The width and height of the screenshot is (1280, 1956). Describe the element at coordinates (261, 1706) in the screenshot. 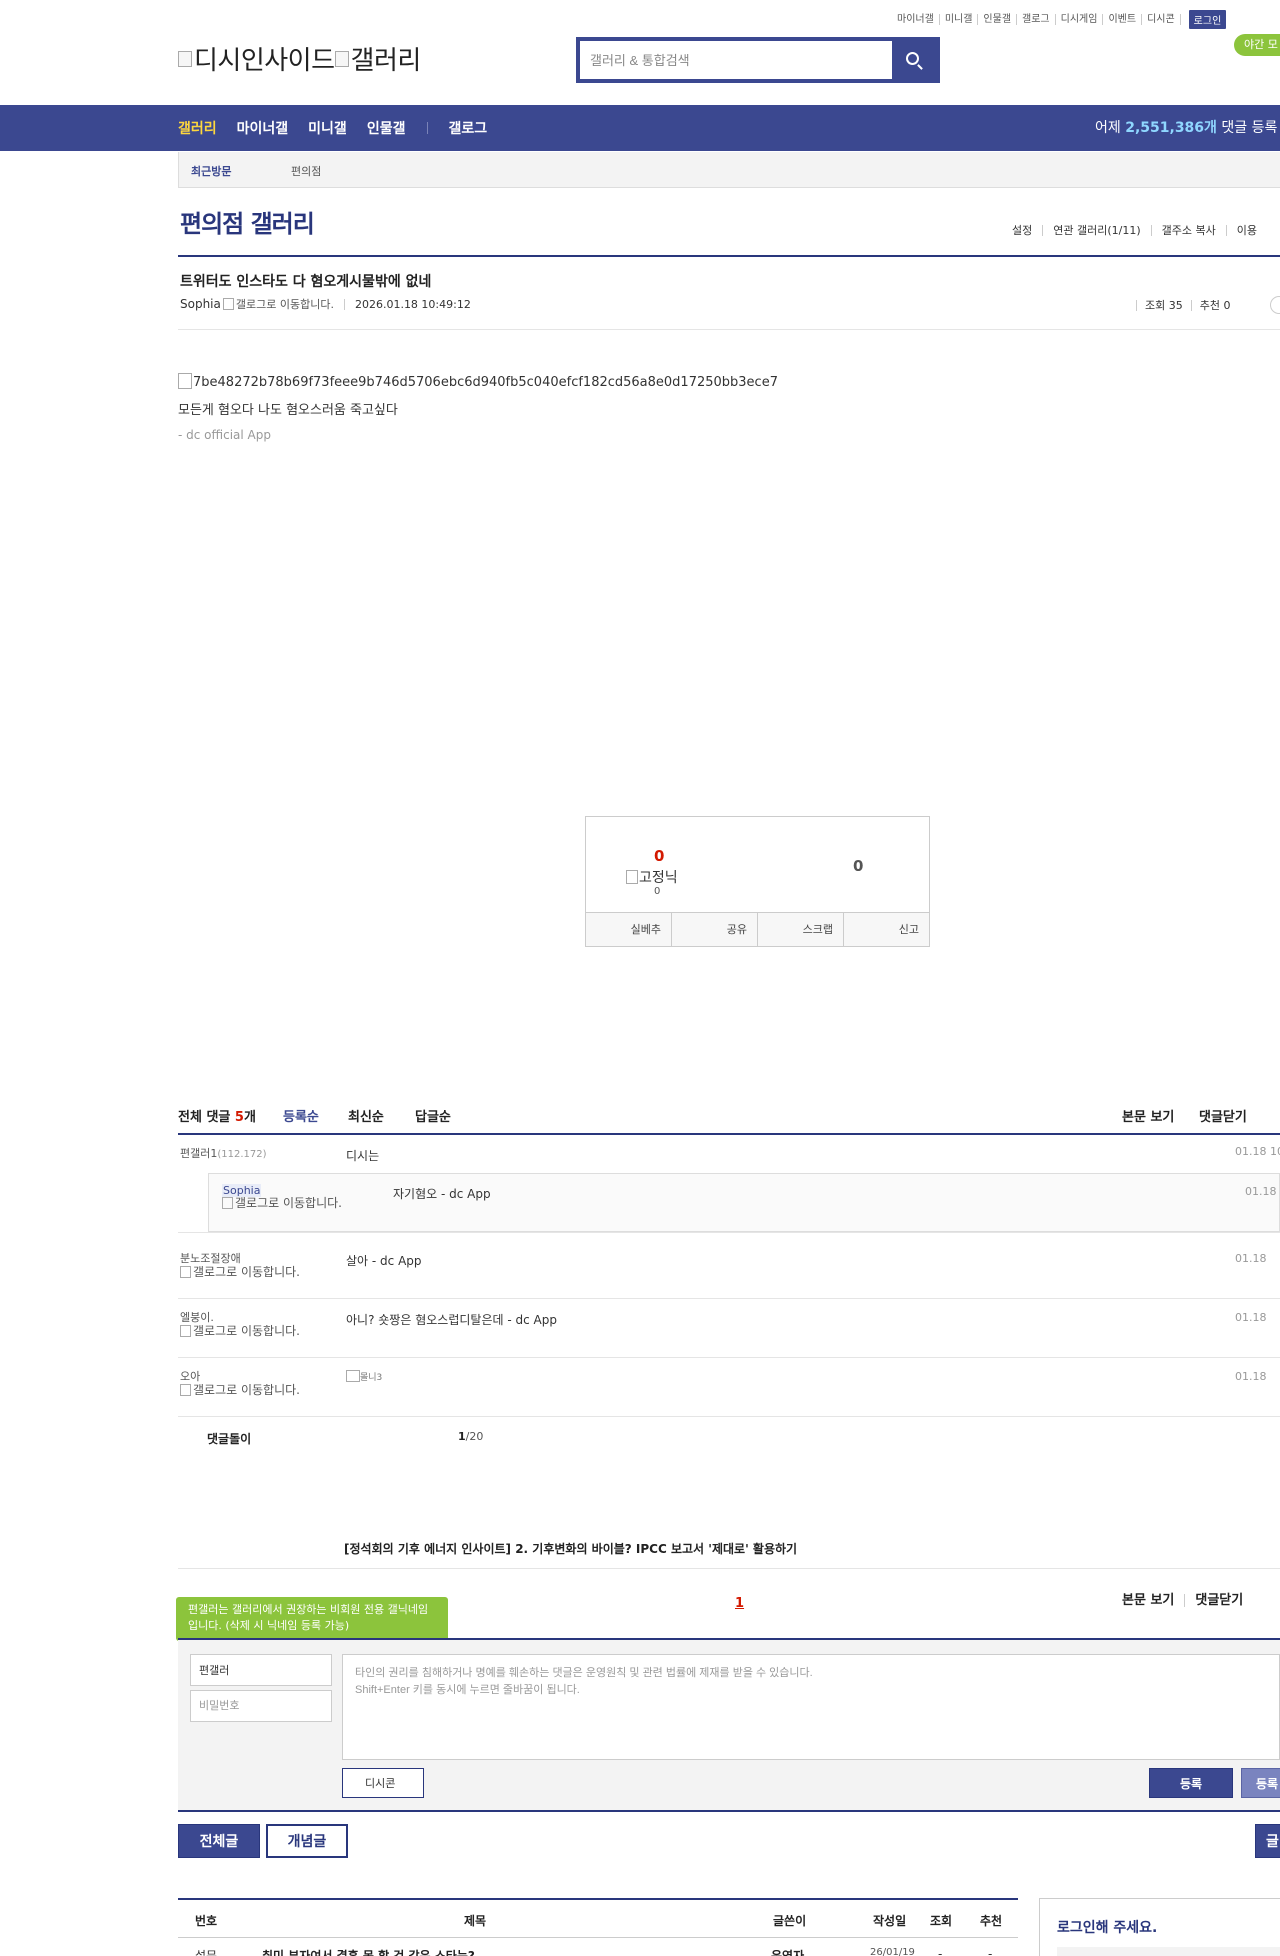

I see `password-input` at that location.